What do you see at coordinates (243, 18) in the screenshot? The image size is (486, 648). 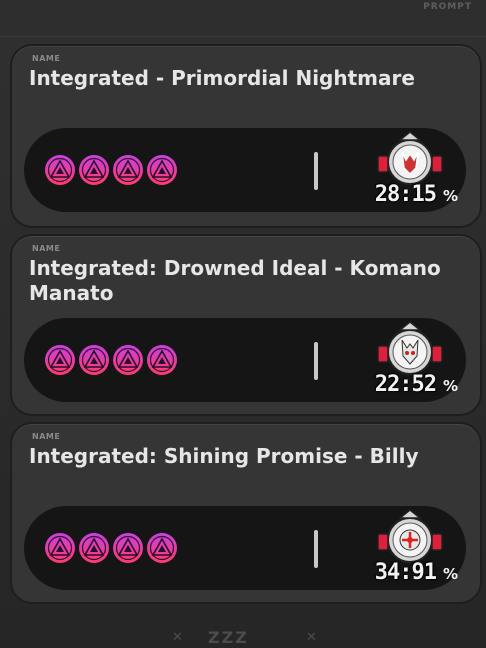 I see `top-strip: PROMPT` at bounding box center [243, 18].